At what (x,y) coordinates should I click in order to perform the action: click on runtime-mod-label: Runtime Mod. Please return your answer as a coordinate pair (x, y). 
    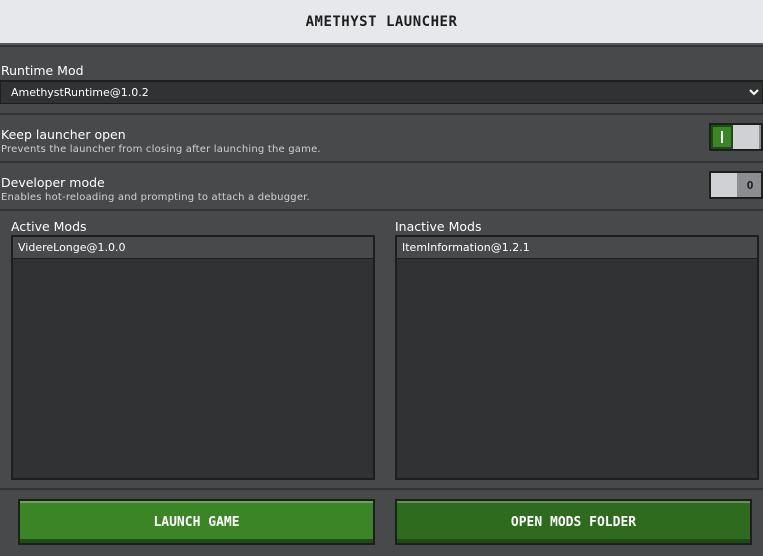
    Looking at the image, I should click on (42, 70).